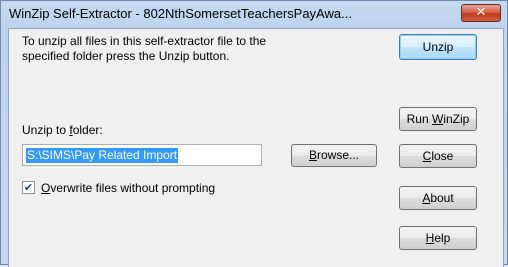 This screenshot has width=508, height=267. What do you see at coordinates (28, 187) in the screenshot?
I see `overwrite-checkbox: ✔` at bounding box center [28, 187].